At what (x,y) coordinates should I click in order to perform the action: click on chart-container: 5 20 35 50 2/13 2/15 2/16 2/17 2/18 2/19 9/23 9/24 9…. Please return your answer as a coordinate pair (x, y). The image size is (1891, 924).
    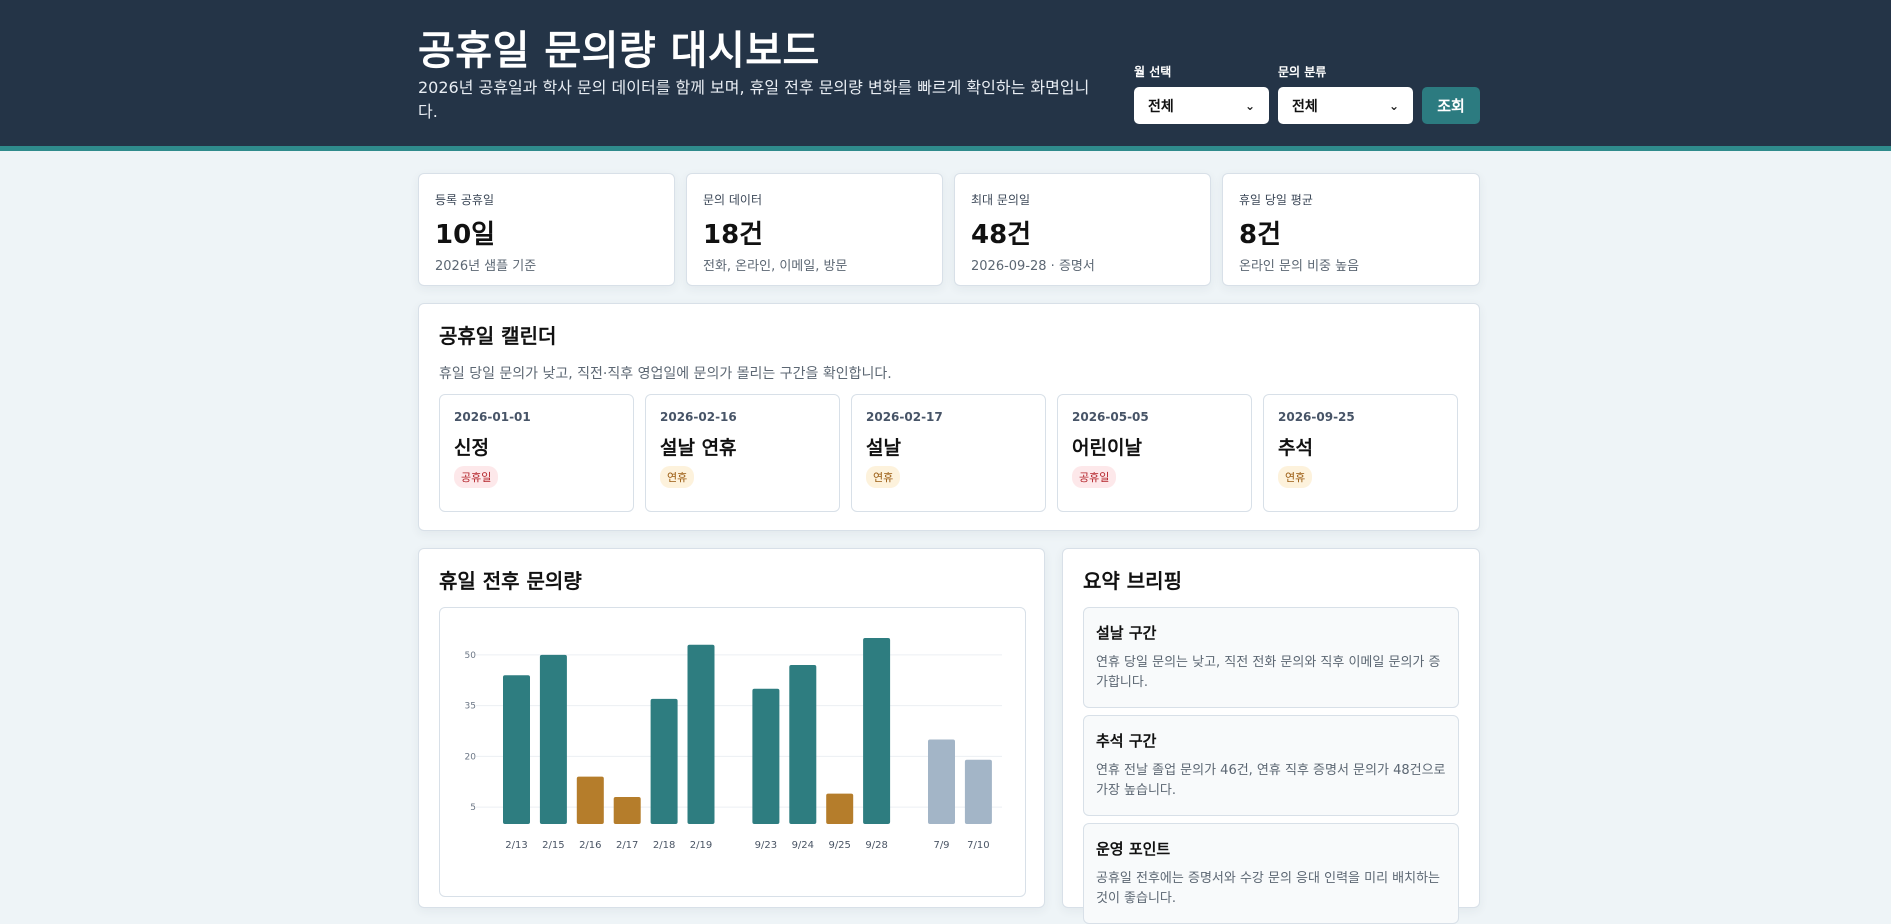
    Looking at the image, I should click on (732, 752).